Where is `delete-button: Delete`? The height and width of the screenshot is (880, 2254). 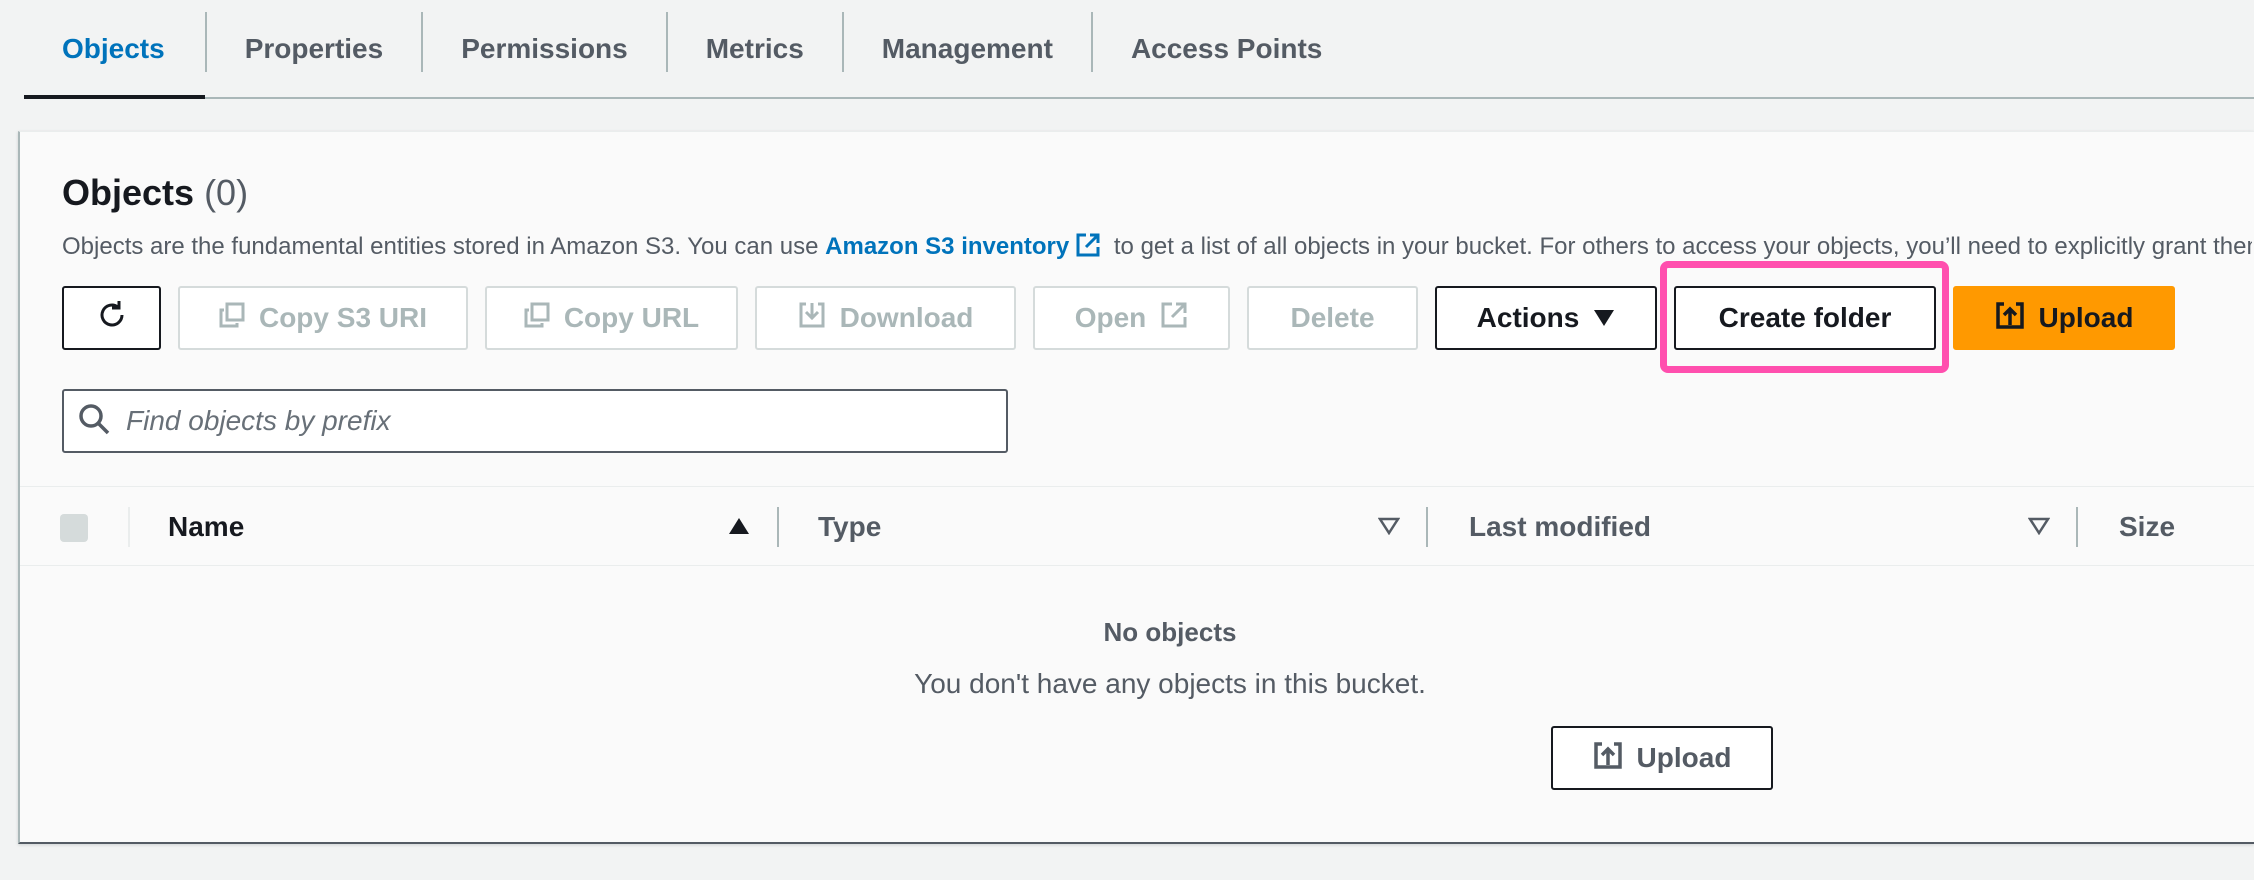 delete-button: Delete is located at coordinates (1332, 318).